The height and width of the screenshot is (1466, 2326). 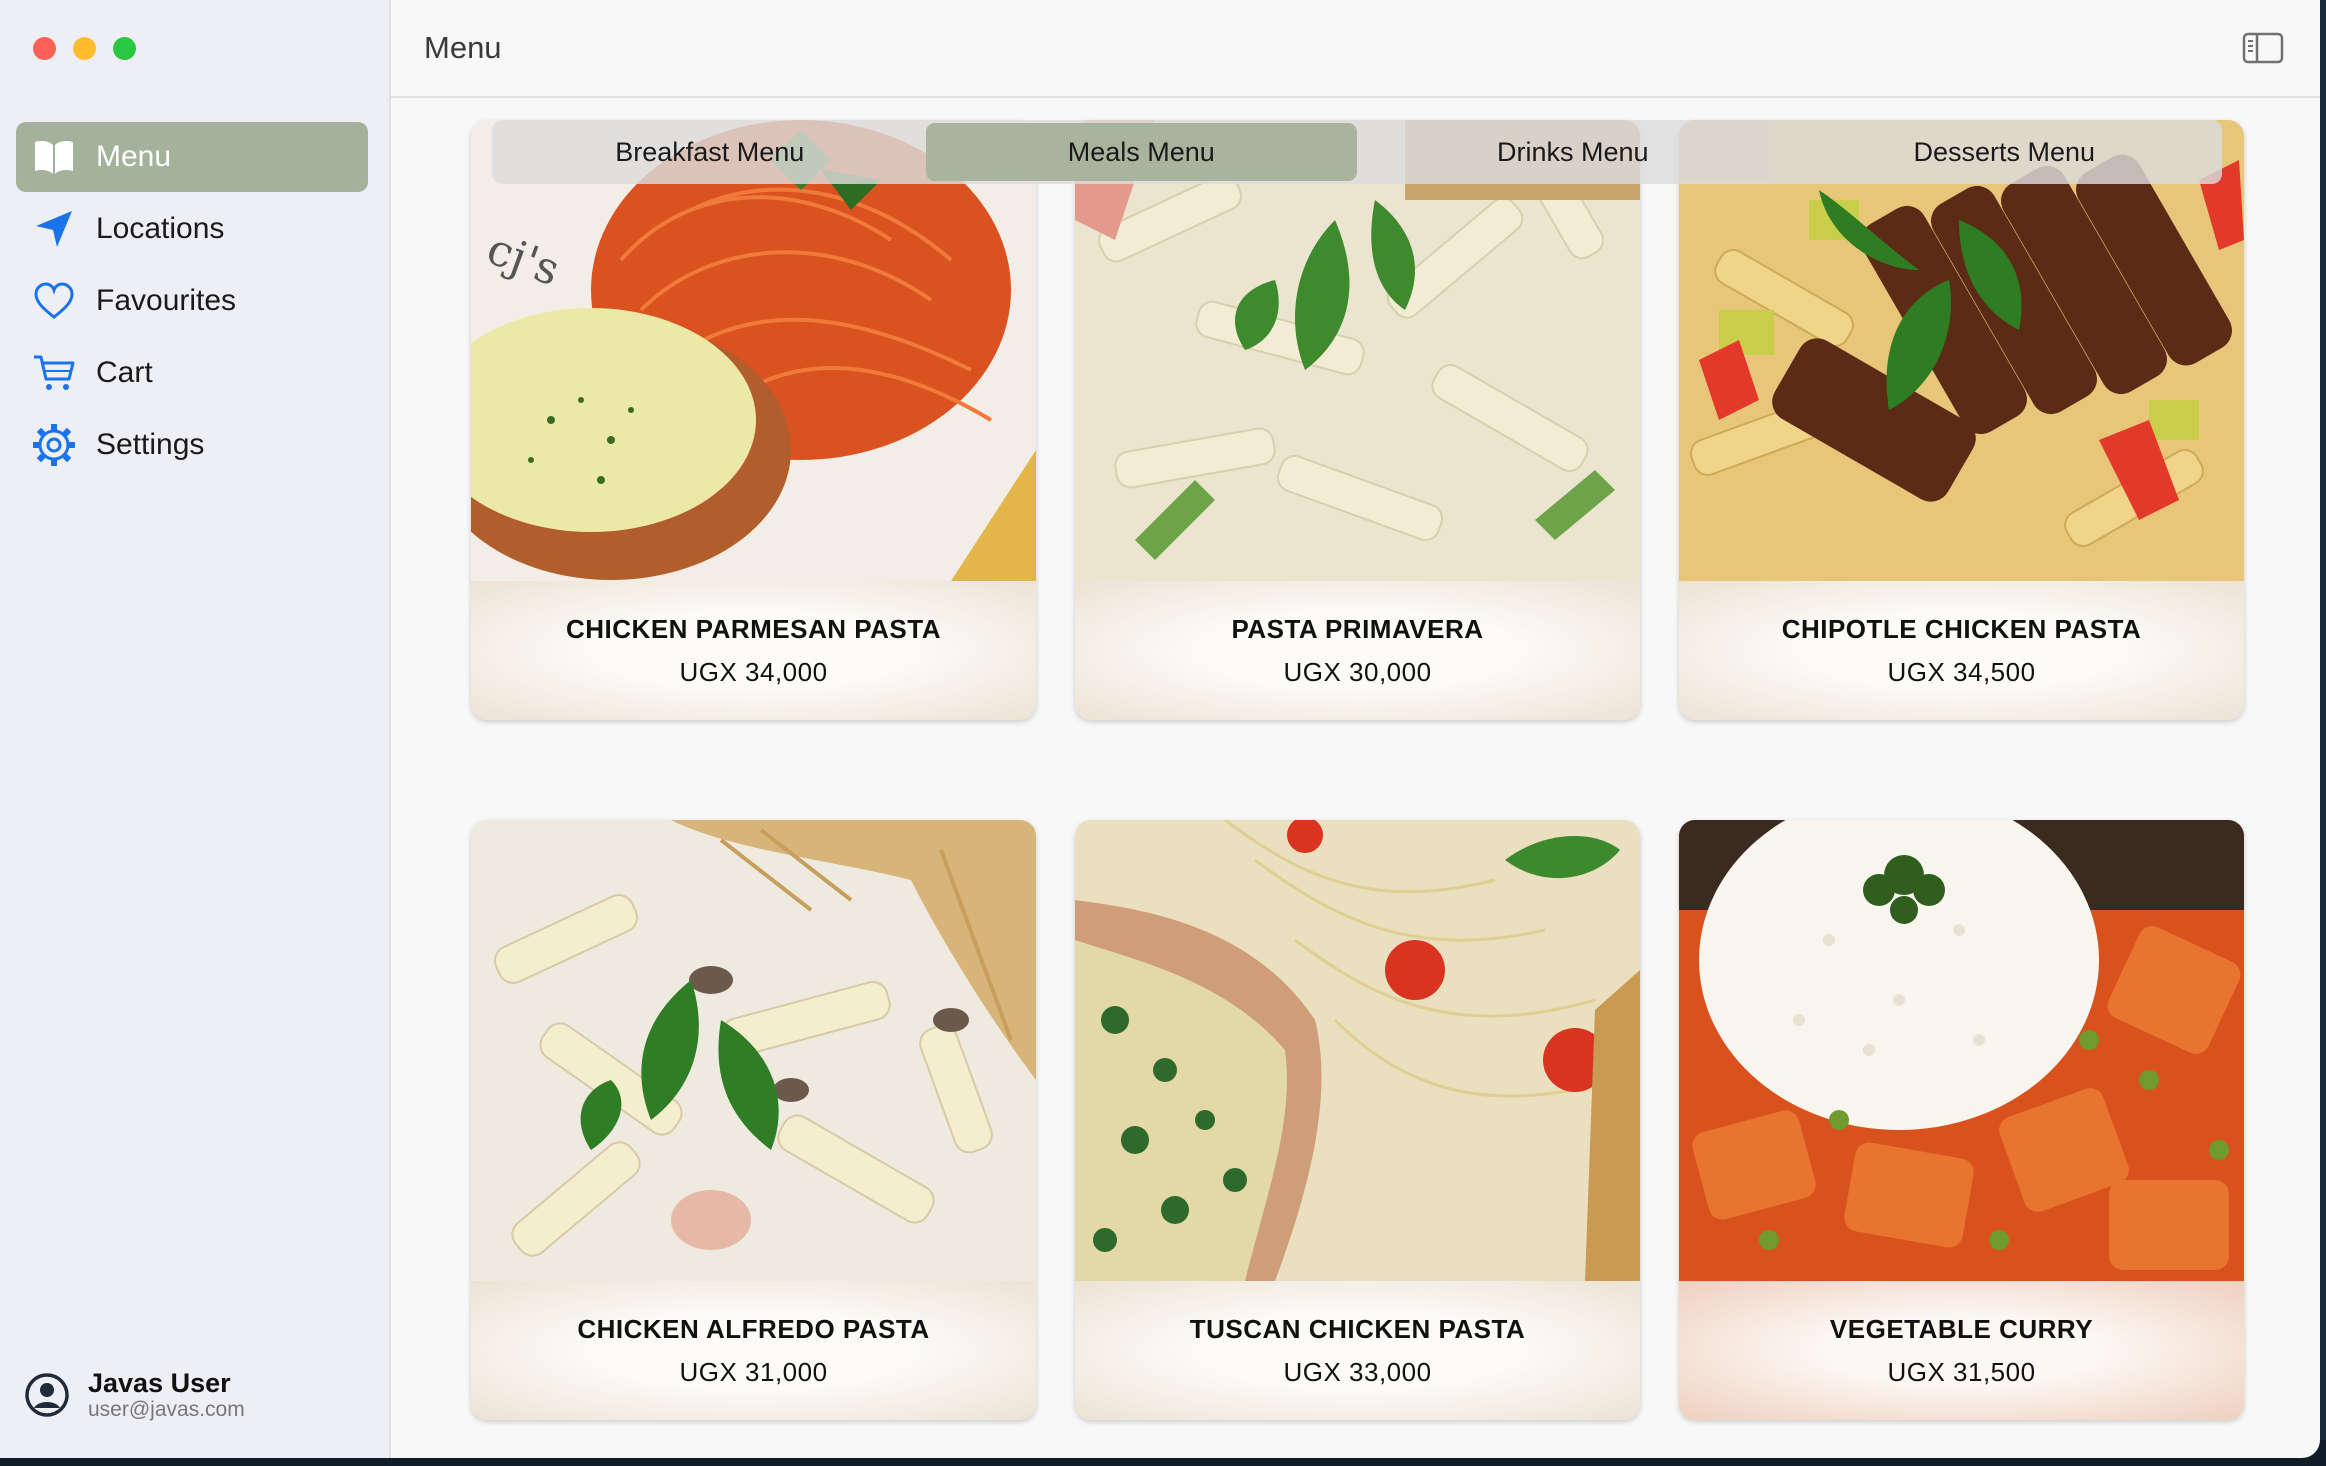 What do you see at coordinates (166, 1409) in the screenshot?
I see `user-email: user@javas.com` at bounding box center [166, 1409].